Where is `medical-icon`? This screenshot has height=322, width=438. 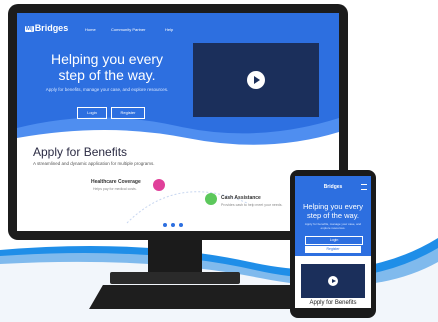
medical-icon is located at coordinates (159, 185).